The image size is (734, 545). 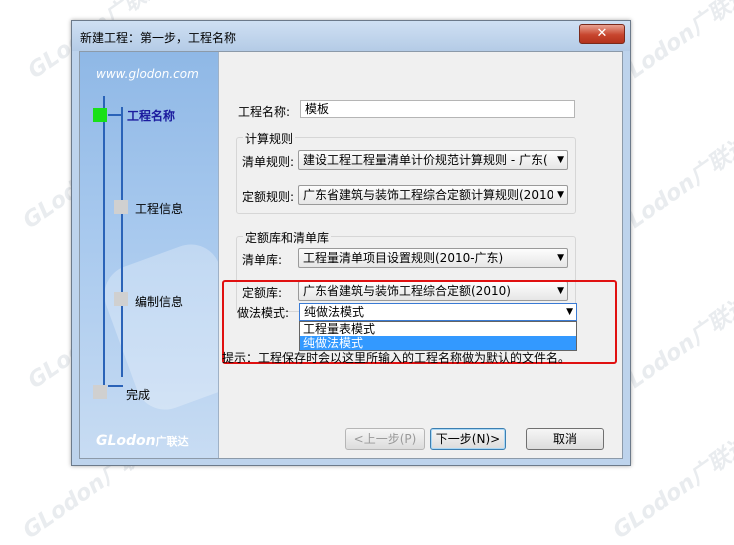 I want to click on title-bar: 新建工程：第一步，工程名称 ✕, so click(x=351, y=36).